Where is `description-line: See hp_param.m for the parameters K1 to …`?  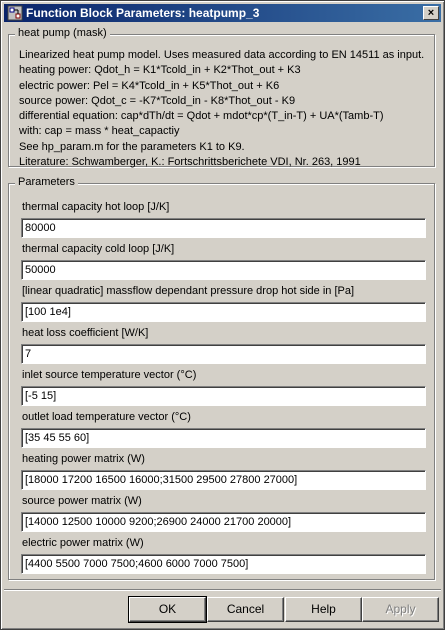 description-line: See hp_param.m for the parameters K1 to … is located at coordinates (132, 146).